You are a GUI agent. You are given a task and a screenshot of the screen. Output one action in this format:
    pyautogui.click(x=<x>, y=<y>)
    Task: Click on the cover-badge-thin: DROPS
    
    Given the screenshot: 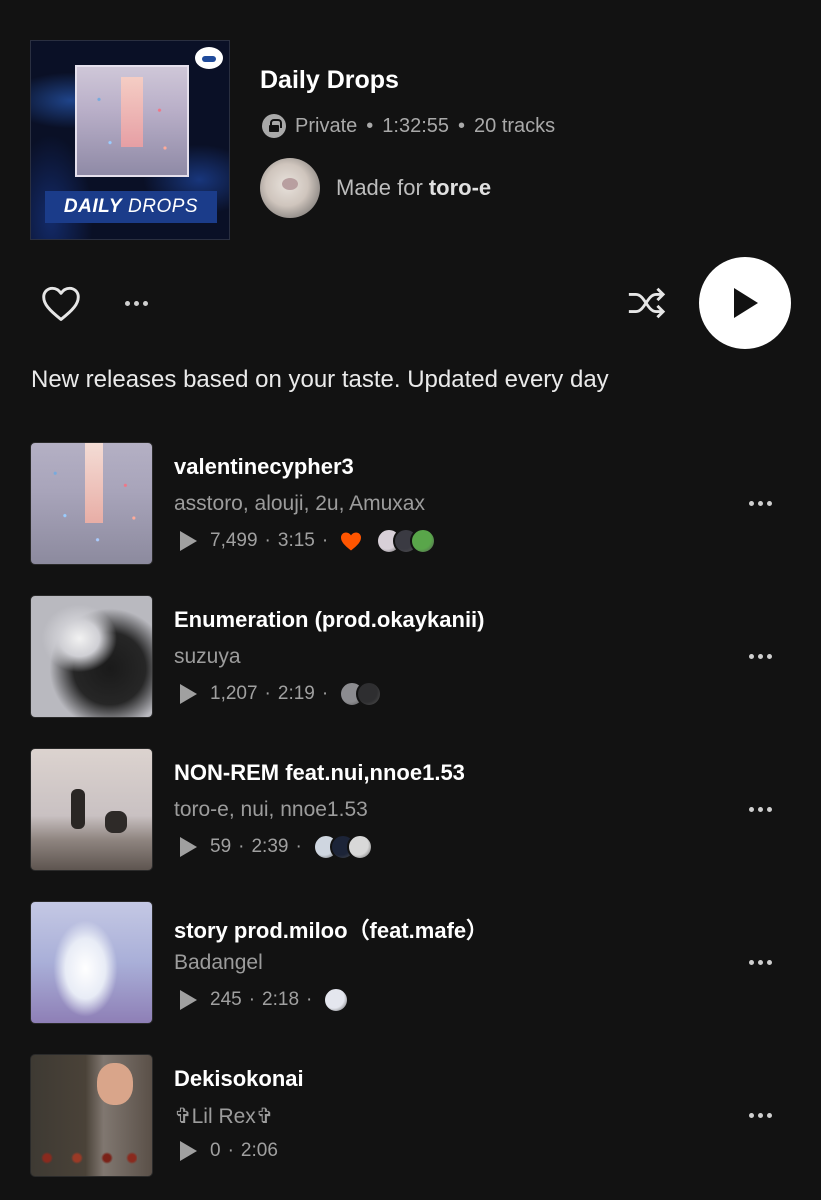 What is the action you would take?
    pyautogui.click(x=163, y=206)
    